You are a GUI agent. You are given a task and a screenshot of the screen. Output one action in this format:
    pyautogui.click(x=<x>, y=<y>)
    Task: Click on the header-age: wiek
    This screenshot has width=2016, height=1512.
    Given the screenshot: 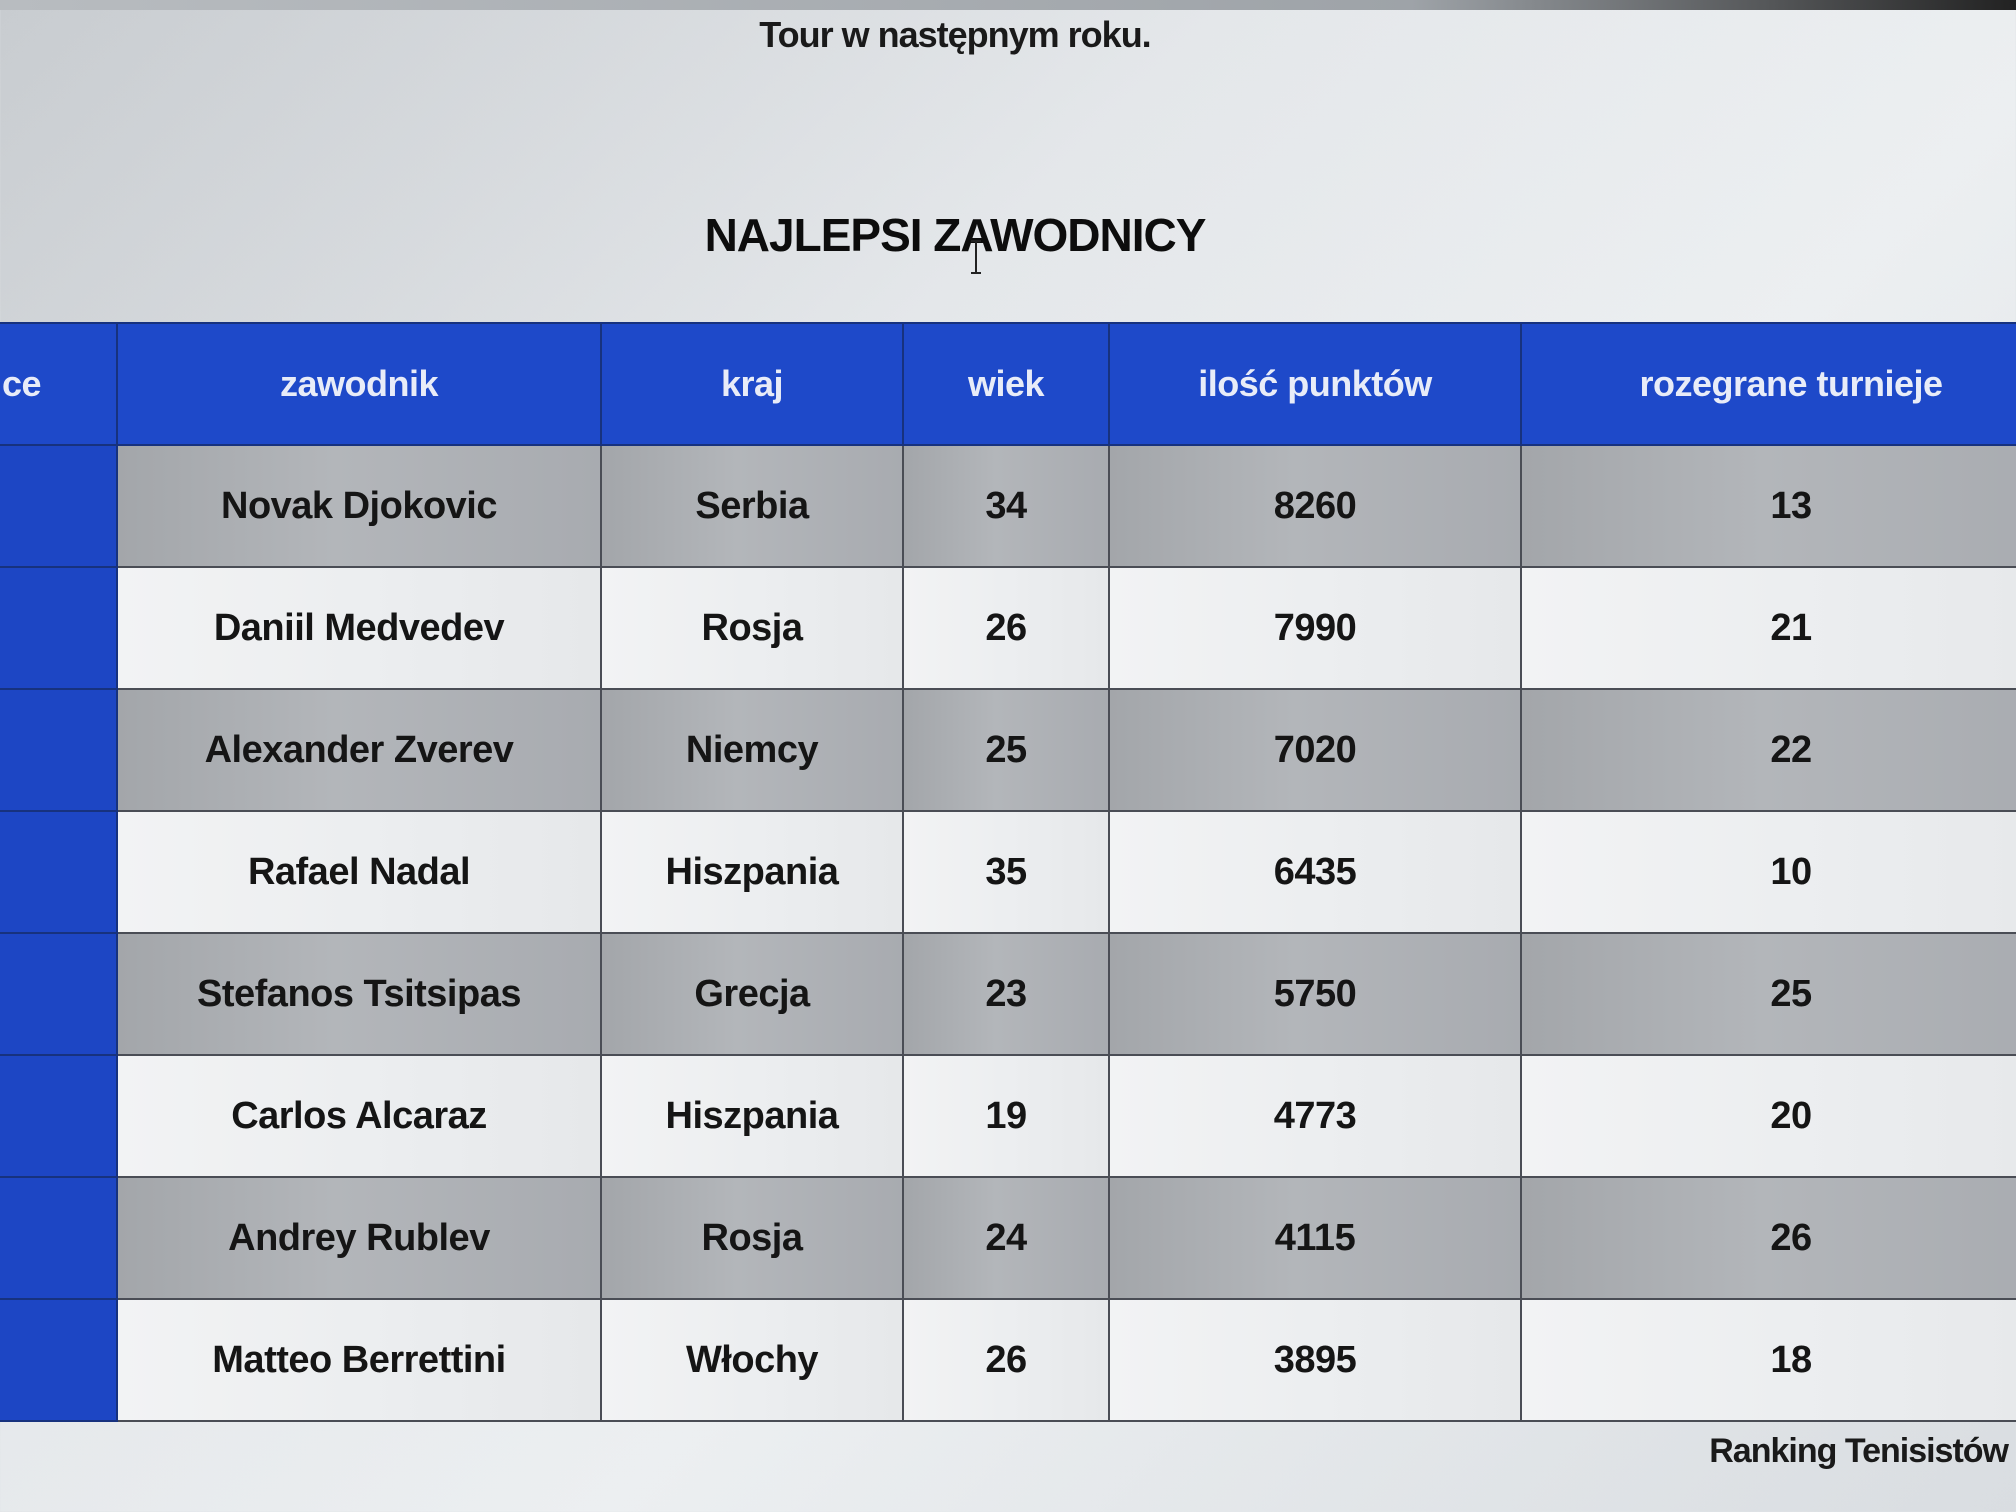 What is the action you would take?
    pyautogui.click(x=1006, y=384)
    